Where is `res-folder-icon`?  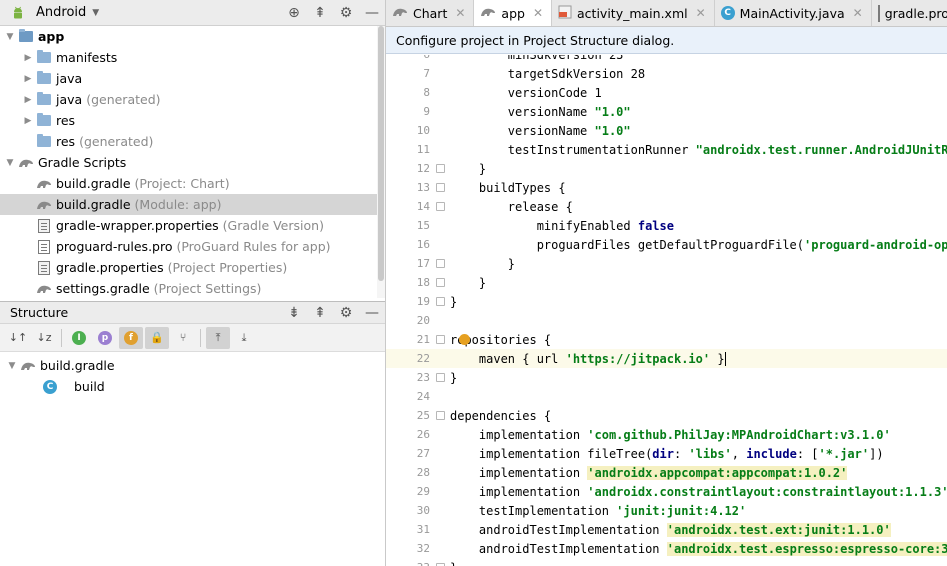 res-folder-icon is located at coordinates (44, 141).